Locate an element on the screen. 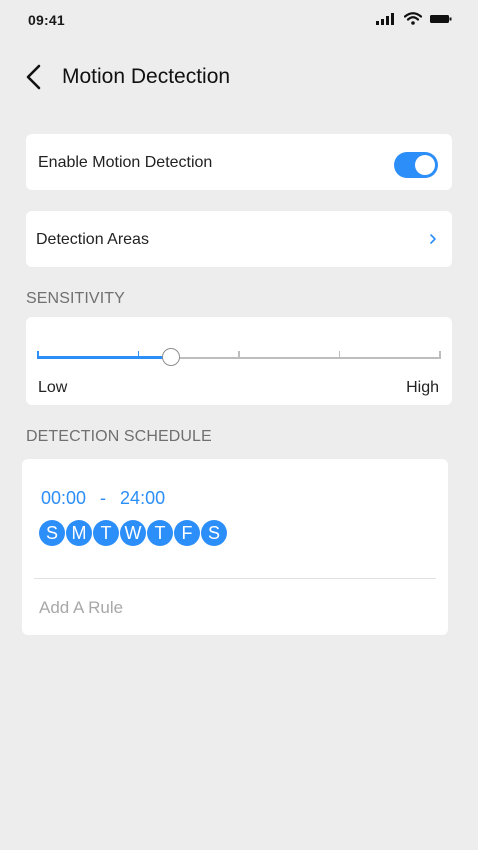  weekday-6: S is located at coordinates (214, 533).